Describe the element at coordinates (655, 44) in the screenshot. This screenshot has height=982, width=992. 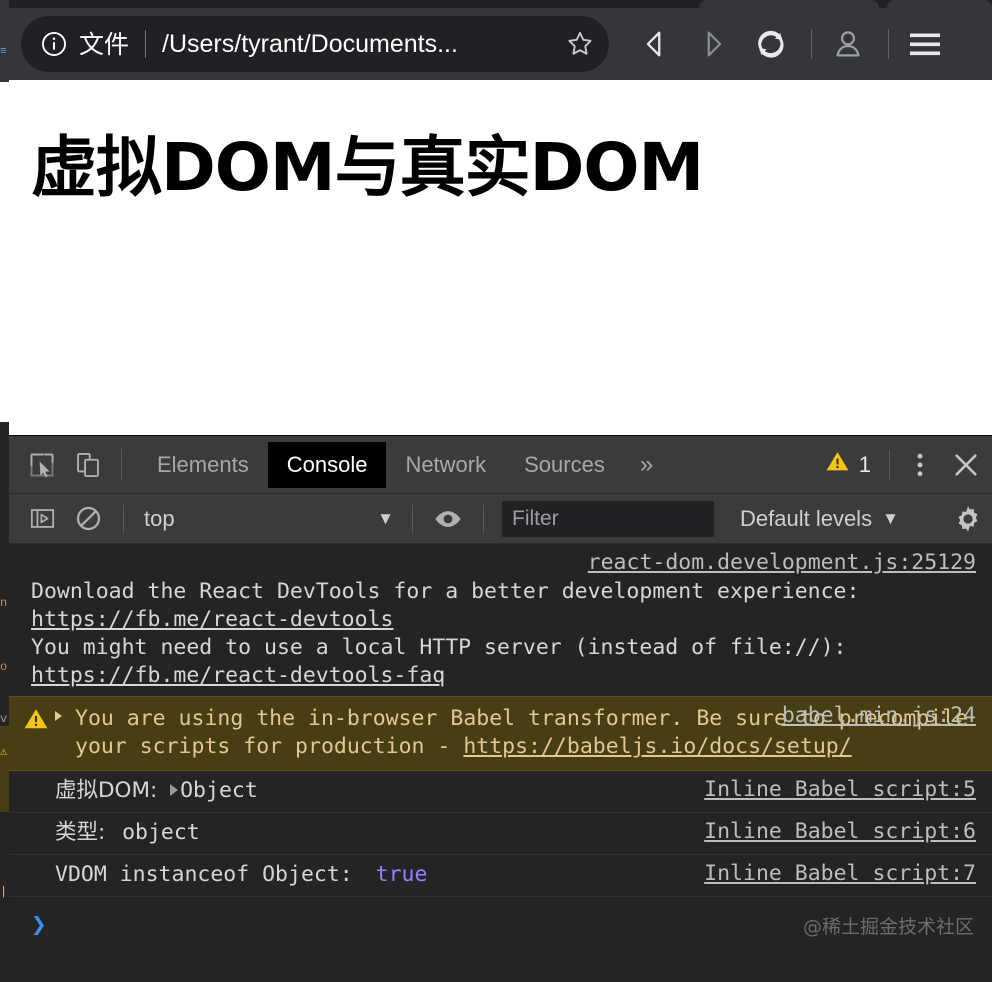
I see `back-arrow-icon` at that location.